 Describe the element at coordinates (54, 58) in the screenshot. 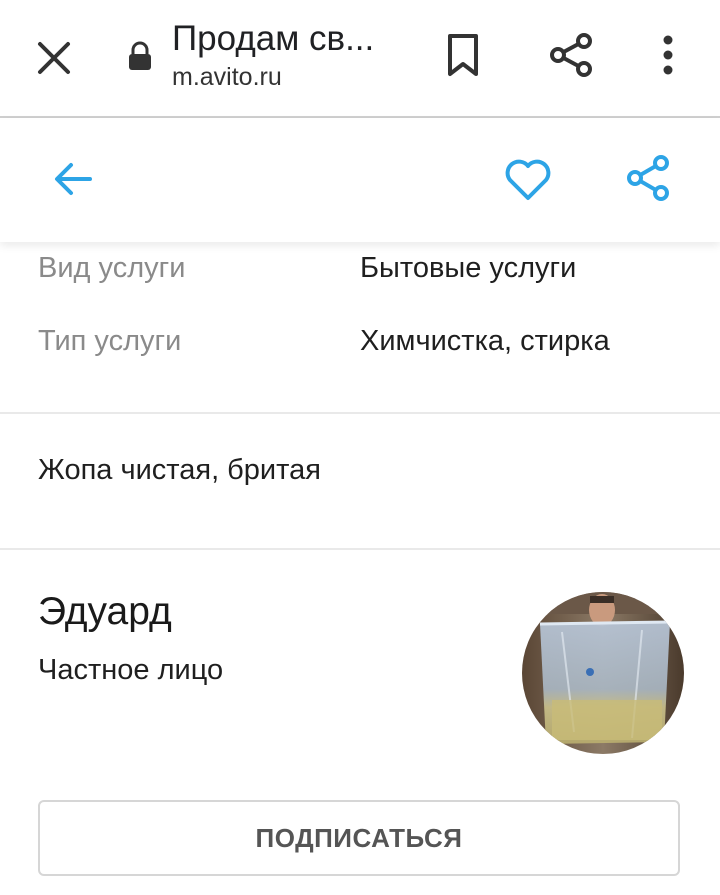

I see `close-icon` at that location.